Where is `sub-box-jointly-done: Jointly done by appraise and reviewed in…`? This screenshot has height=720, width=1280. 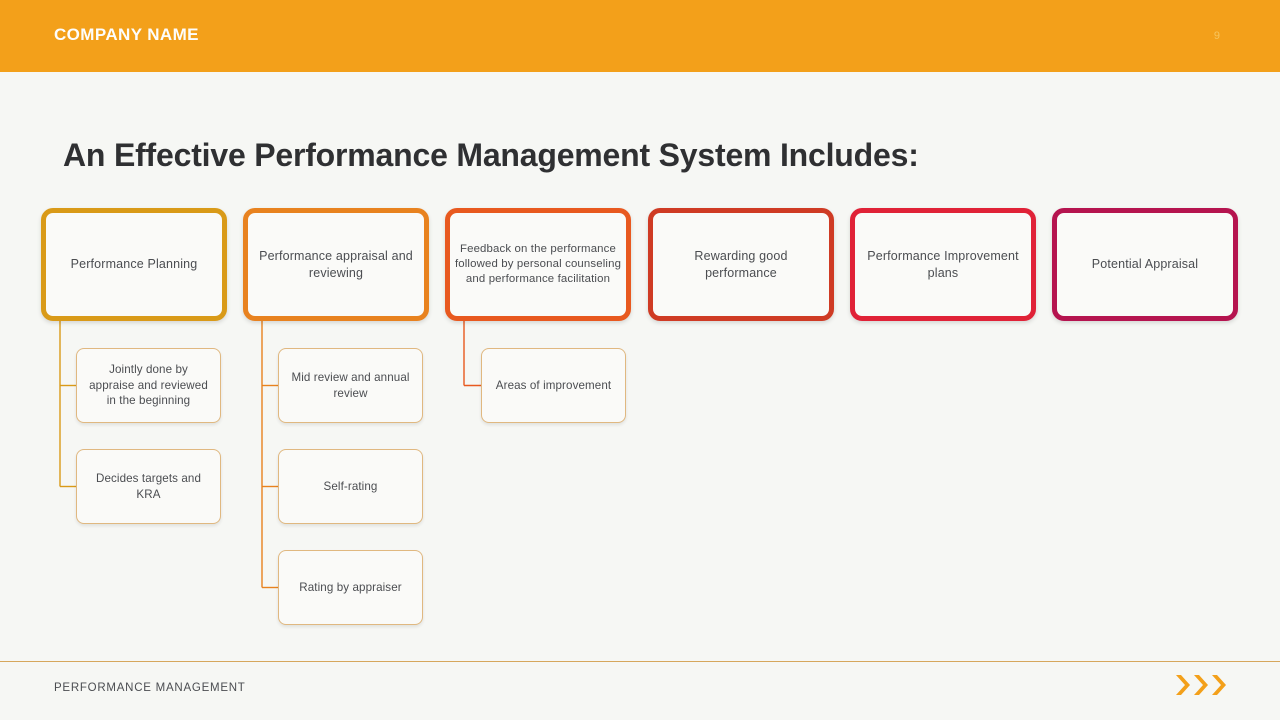
sub-box-jointly-done: Jointly done by appraise and reviewed in… is located at coordinates (148, 385).